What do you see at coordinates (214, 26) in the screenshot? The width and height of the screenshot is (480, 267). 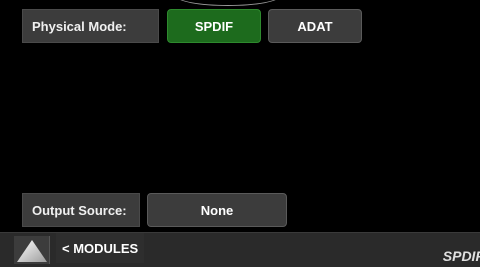 I see `spdif-button: SPDIF` at bounding box center [214, 26].